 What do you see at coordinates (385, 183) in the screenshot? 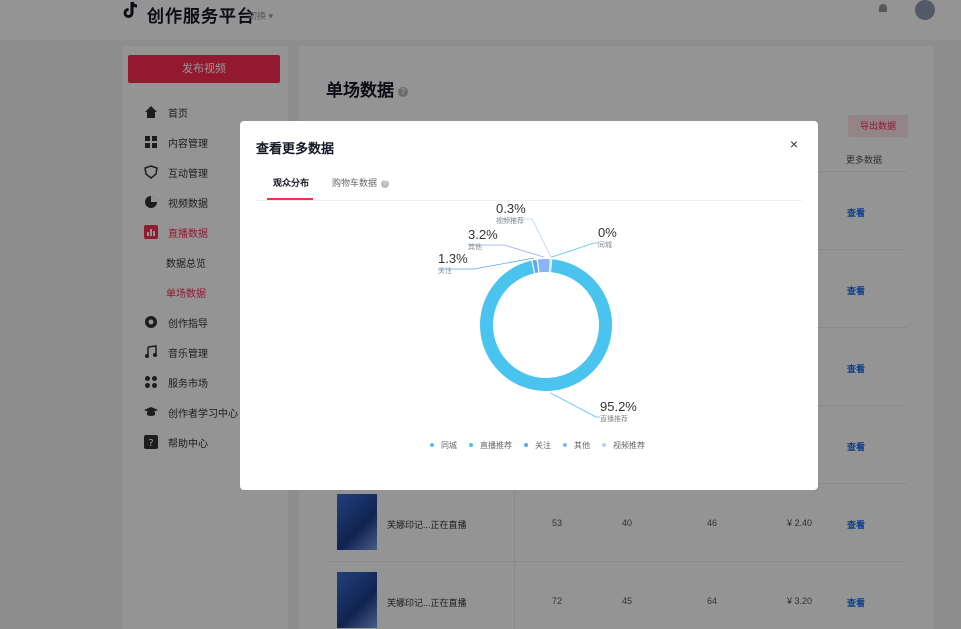
I see `help-circle-icon: ?` at bounding box center [385, 183].